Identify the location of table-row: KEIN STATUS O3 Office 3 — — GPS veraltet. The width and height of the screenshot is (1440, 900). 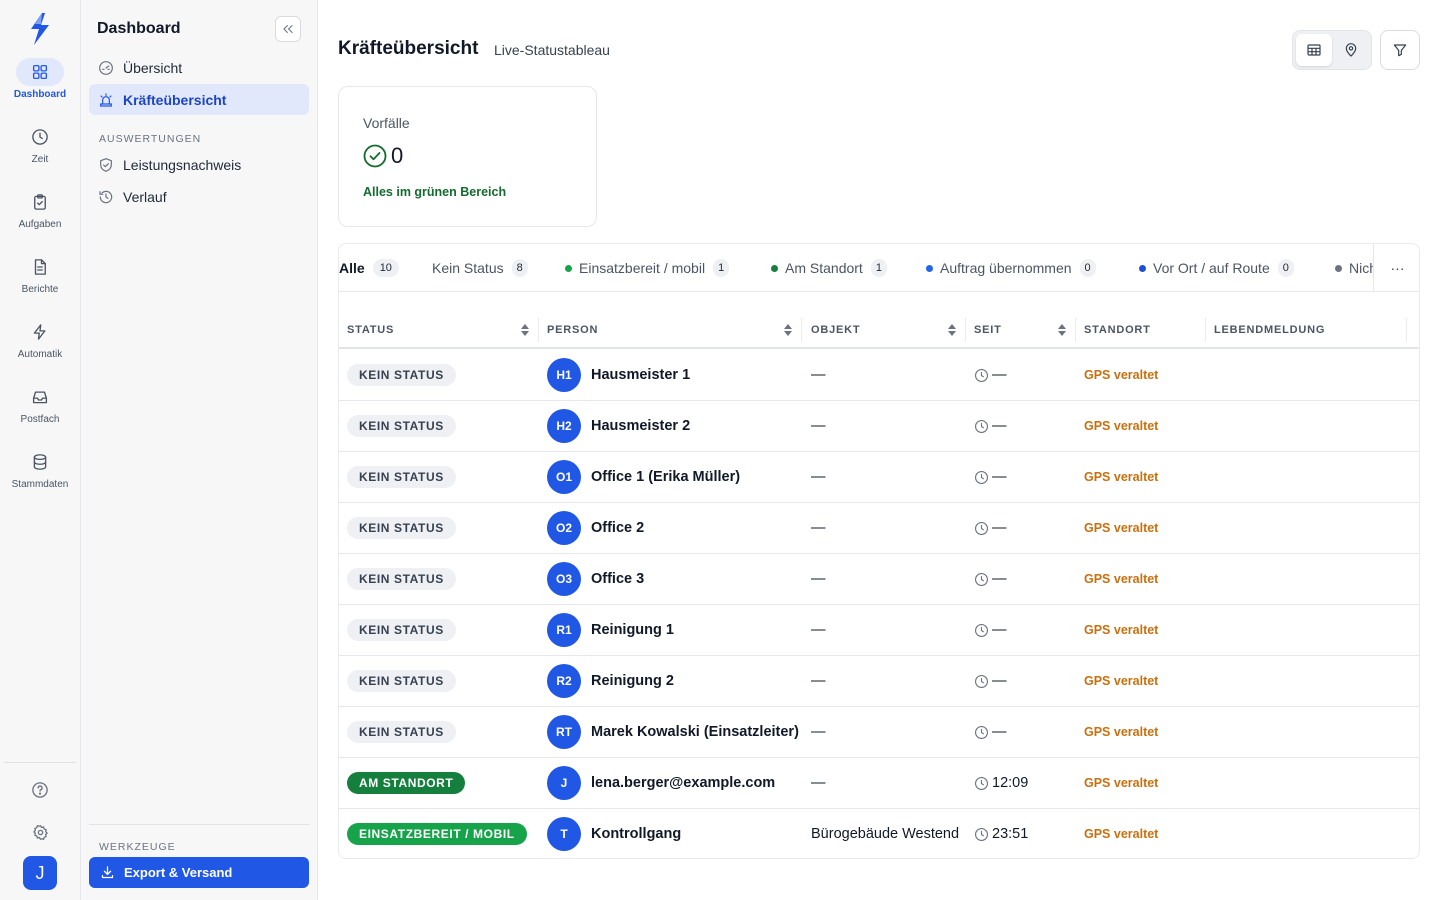
(879, 579).